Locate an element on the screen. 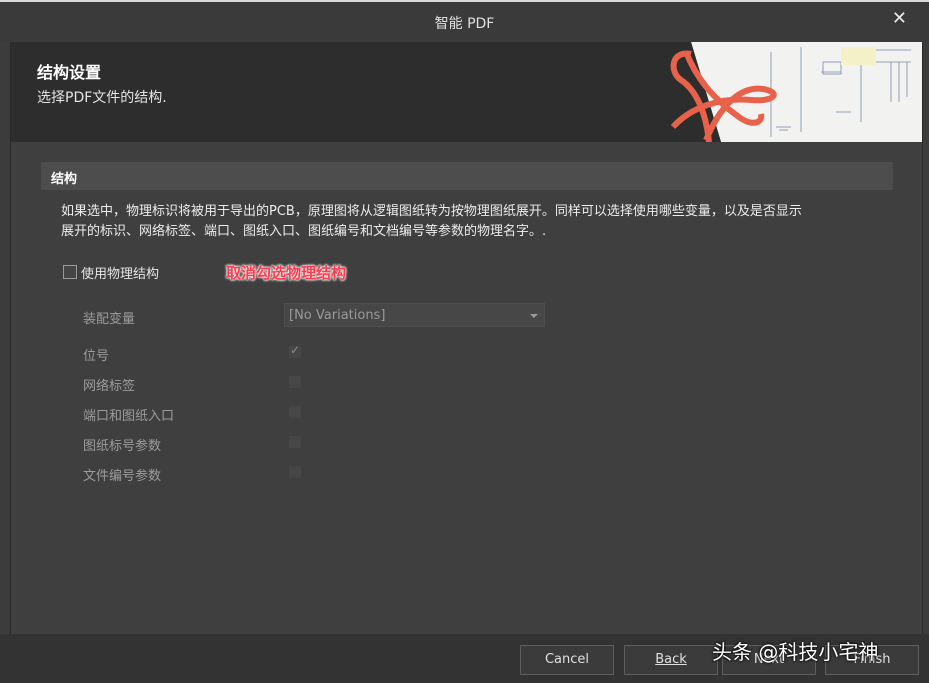  header-subtitle: 选择PDF文件的结构. is located at coordinates (102, 98).